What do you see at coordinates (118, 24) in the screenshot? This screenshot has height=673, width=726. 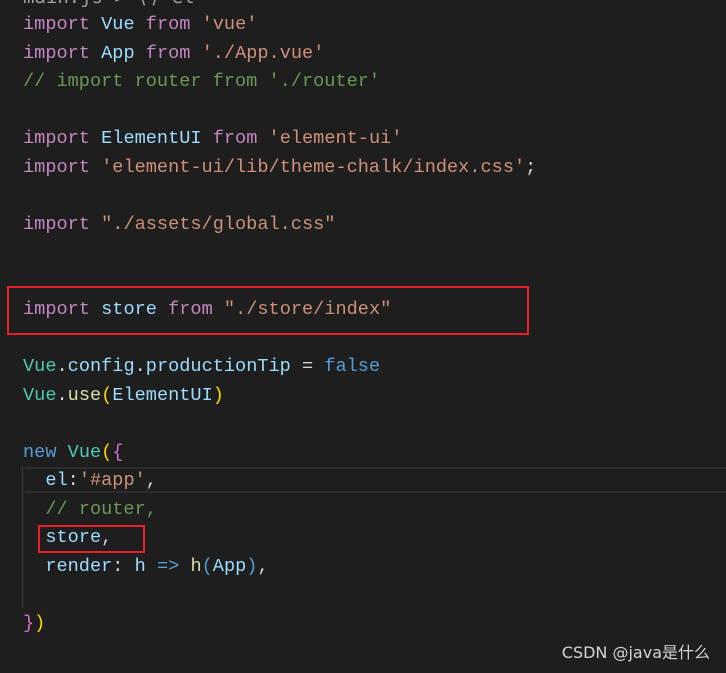 I see `code-token-variable: Vue` at bounding box center [118, 24].